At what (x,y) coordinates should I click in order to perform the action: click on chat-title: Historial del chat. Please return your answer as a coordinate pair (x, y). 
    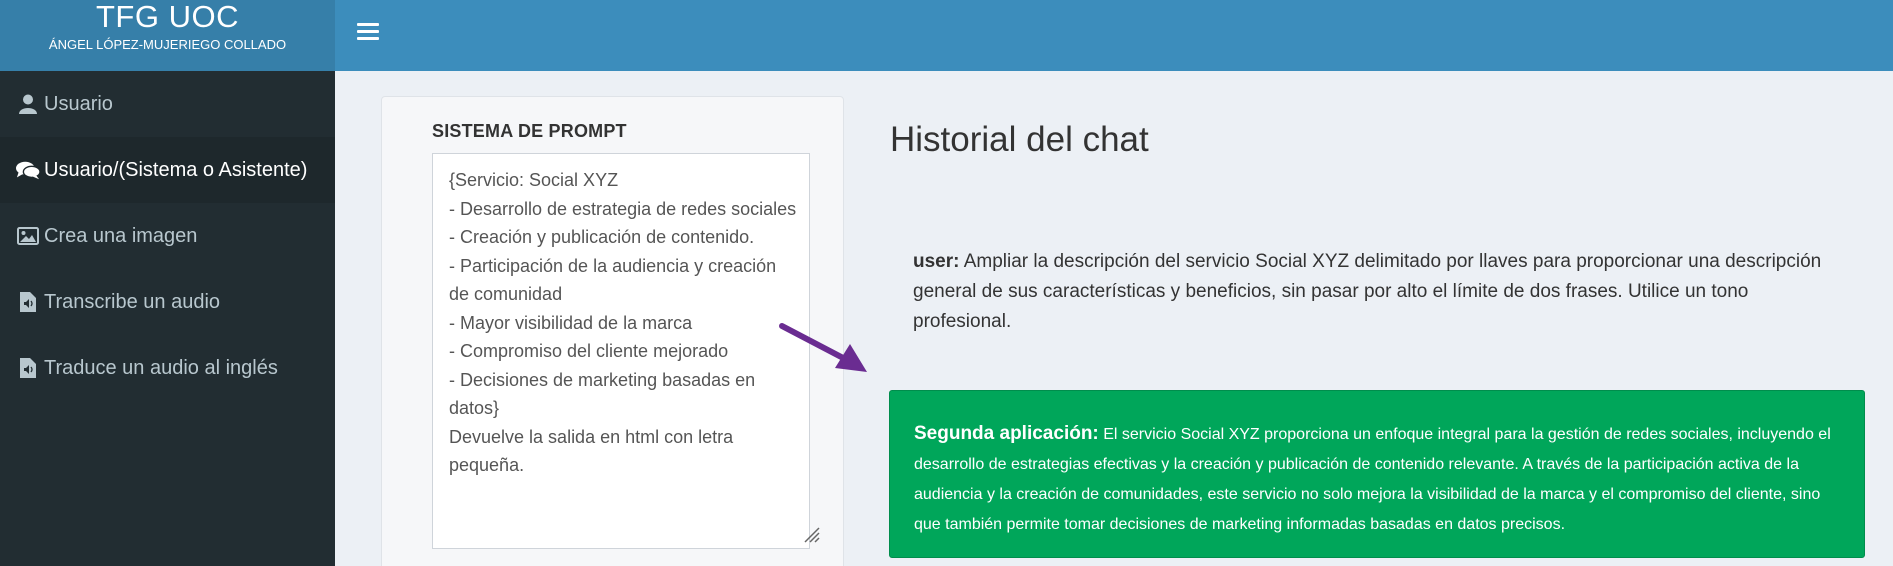
    Looking at the image, I should click on (1019, 139).